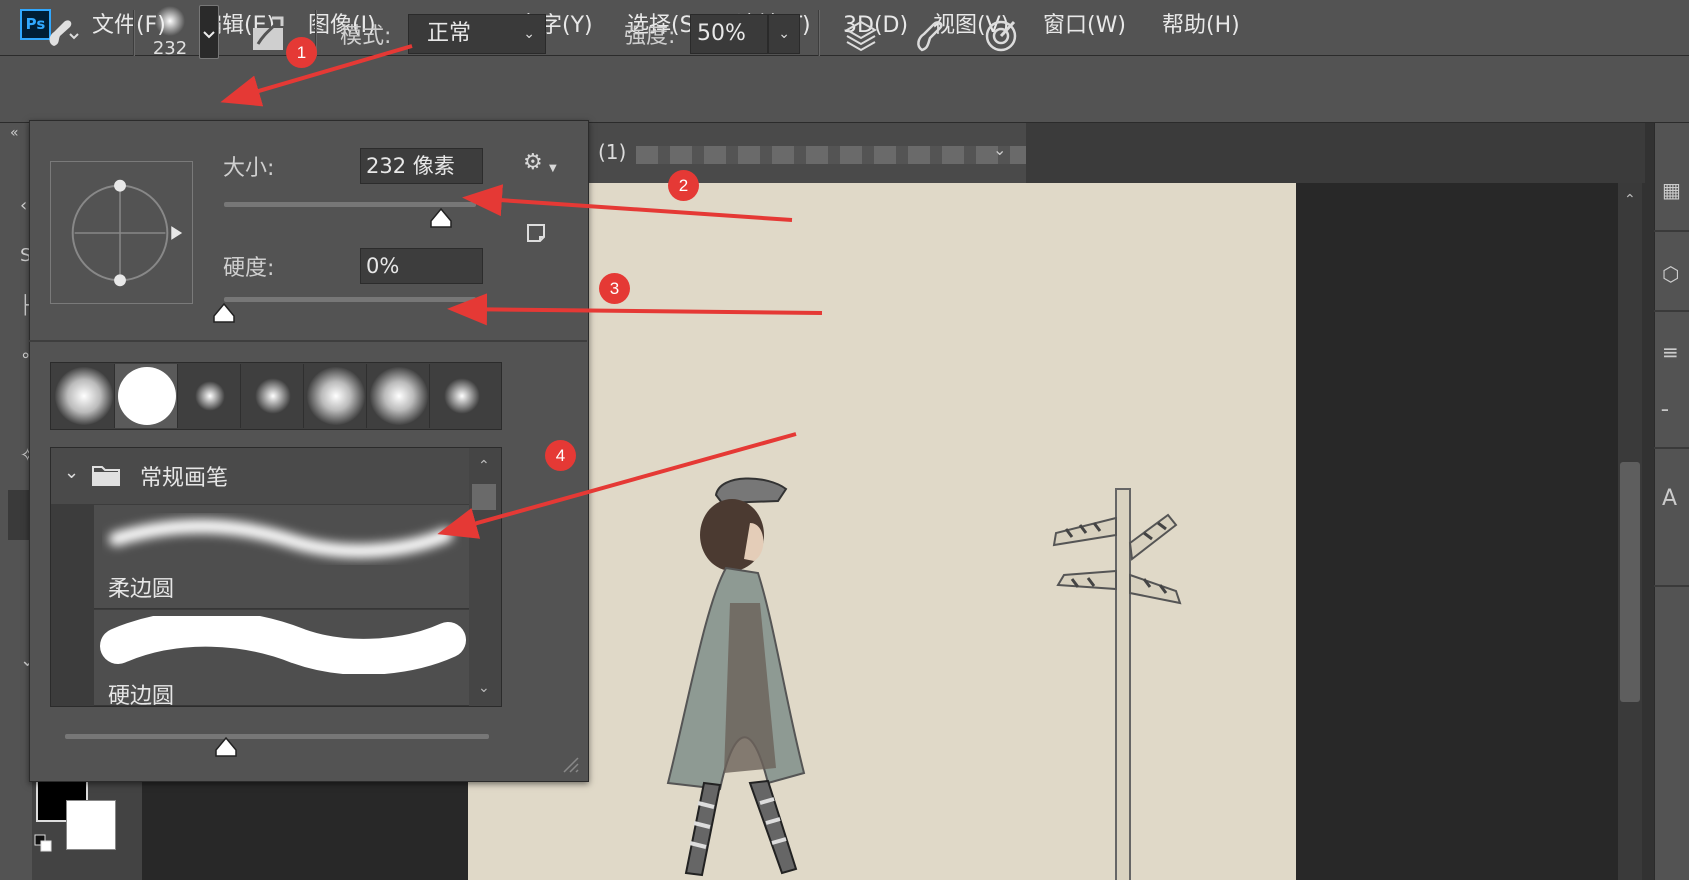  What do you see at coordinates (533, 162) in the screenshot?
I see `gear-icon: ⚙` at bounding box center [533, 162].